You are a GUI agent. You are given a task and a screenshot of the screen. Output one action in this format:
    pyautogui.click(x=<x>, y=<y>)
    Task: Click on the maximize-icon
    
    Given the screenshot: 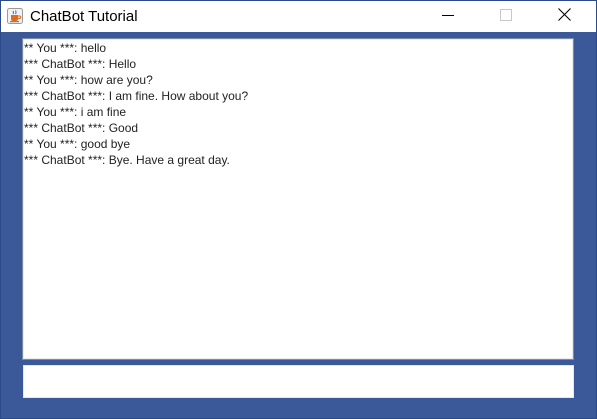 What is the action you would take?
    pyautogui.click(x=506, y=17)
    